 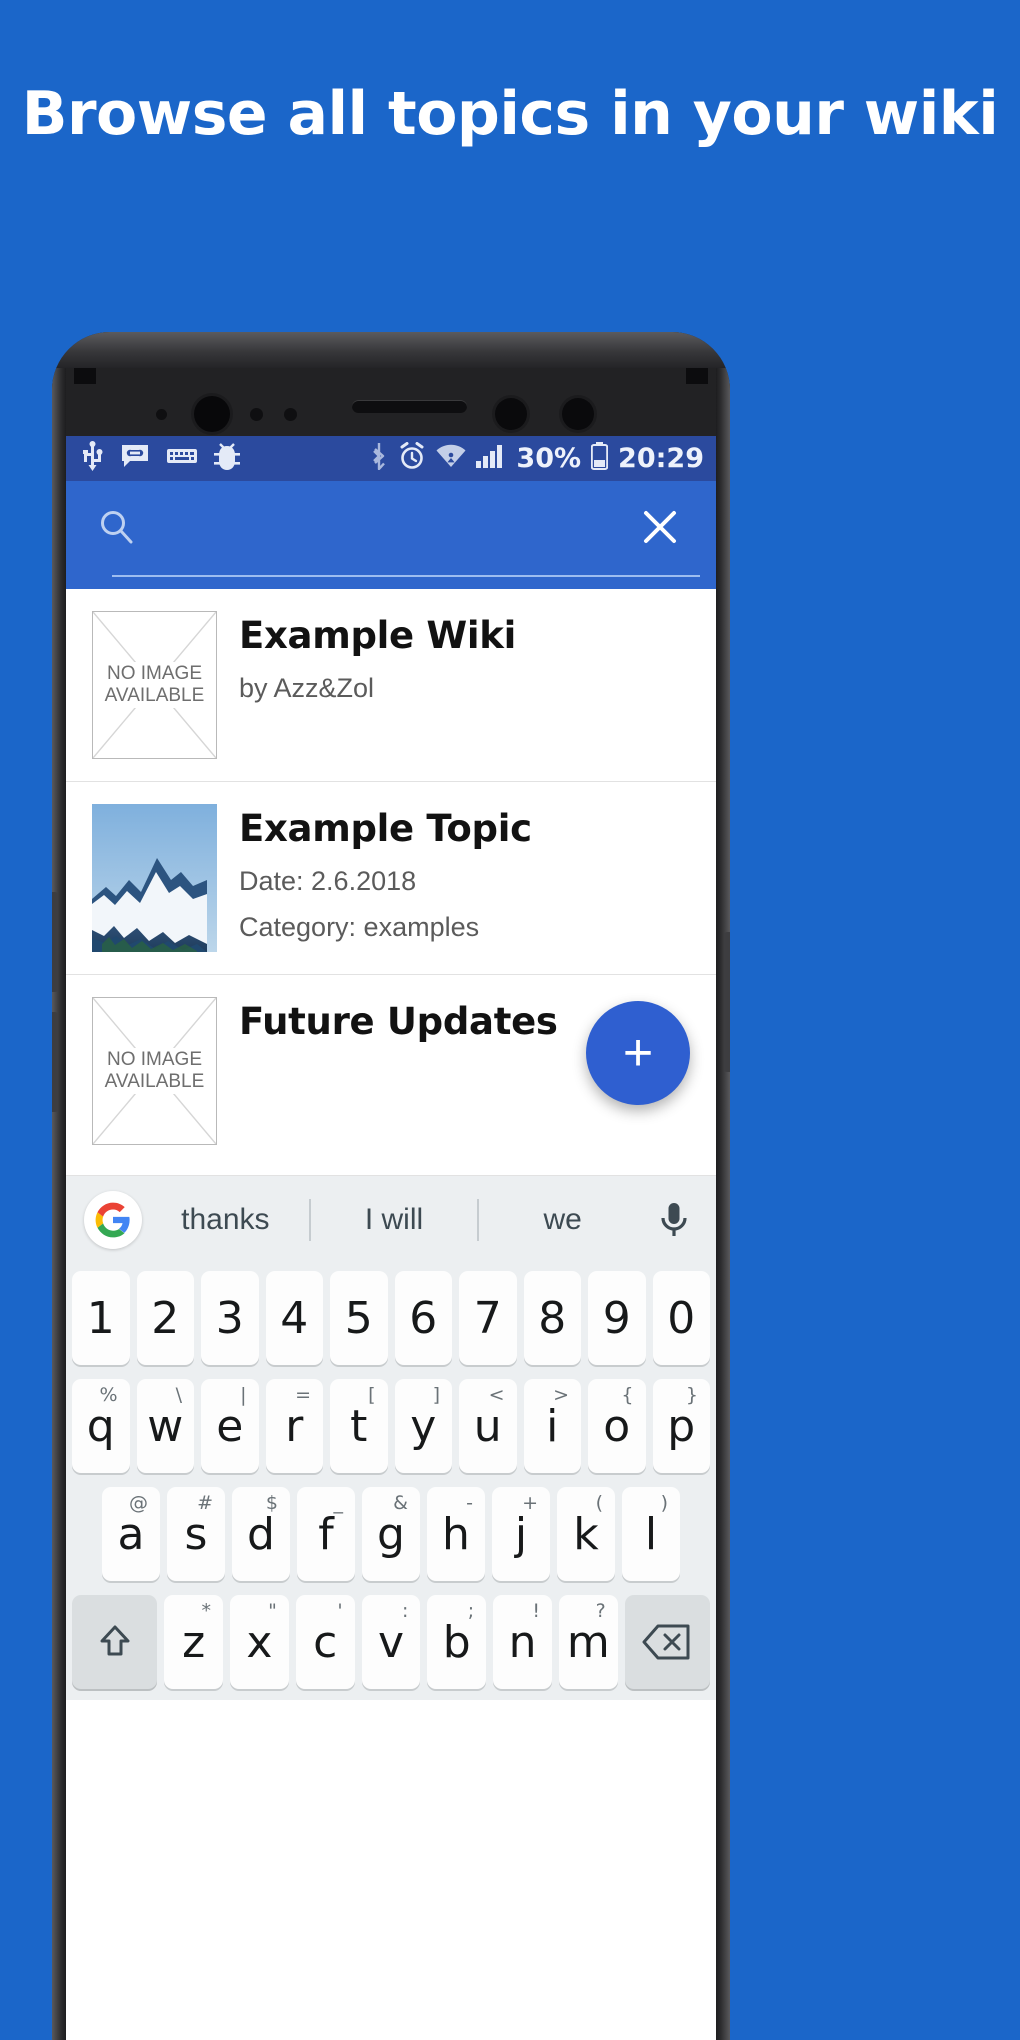 I want to click on key-7: 7, so click(x=488, y=1318).